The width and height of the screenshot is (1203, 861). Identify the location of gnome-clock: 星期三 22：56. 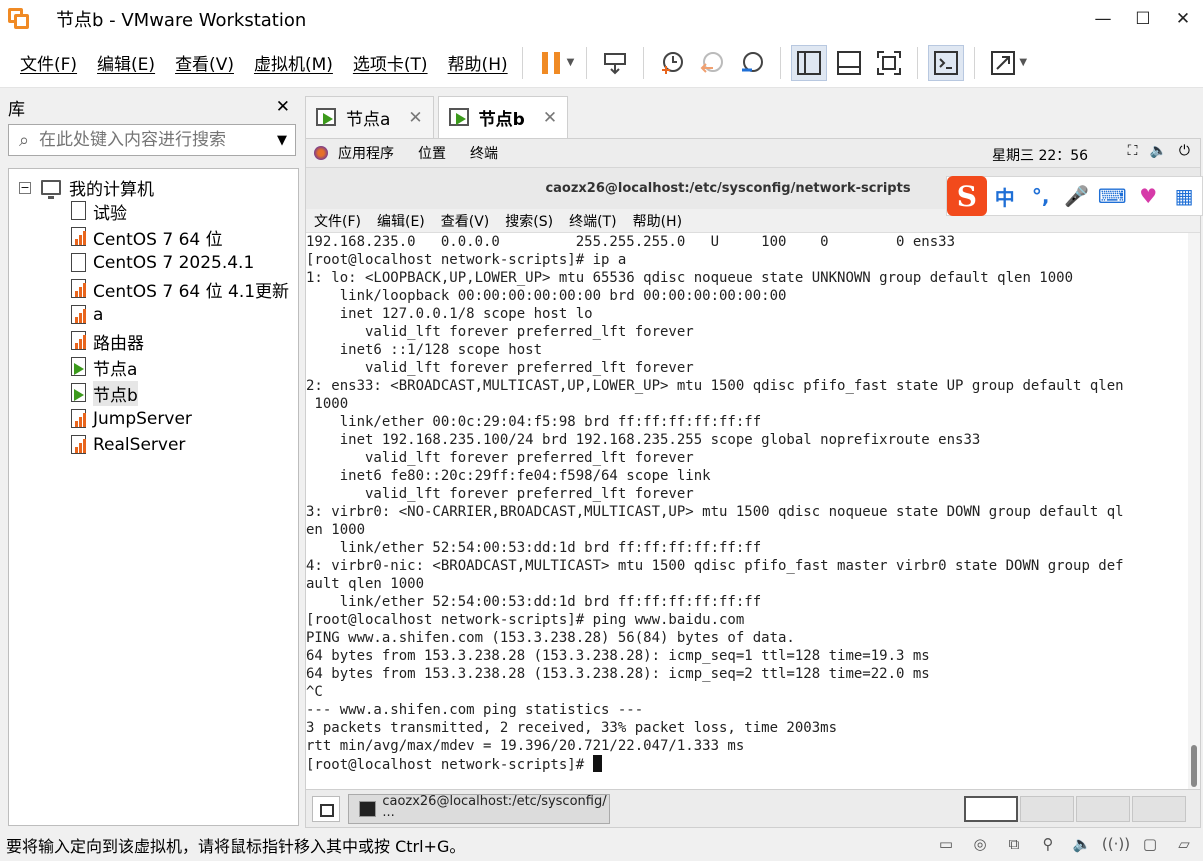
(1040, 155).